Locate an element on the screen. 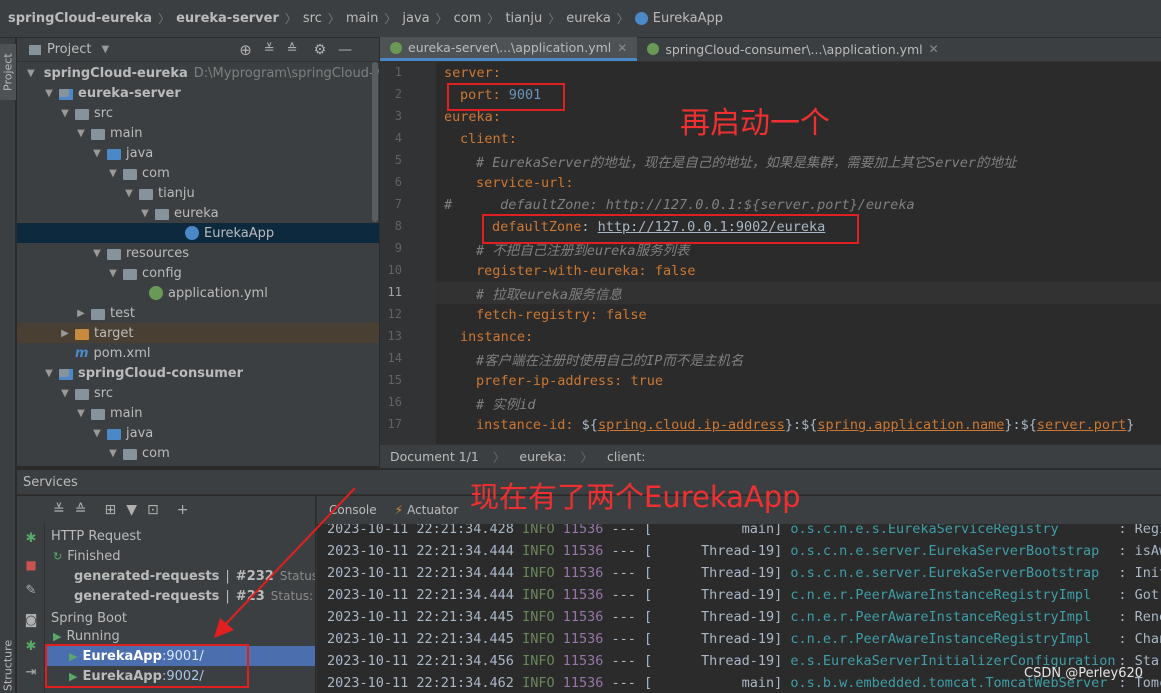 The image size is (1161, 693). package-icon is located at coordinates (130, 174).